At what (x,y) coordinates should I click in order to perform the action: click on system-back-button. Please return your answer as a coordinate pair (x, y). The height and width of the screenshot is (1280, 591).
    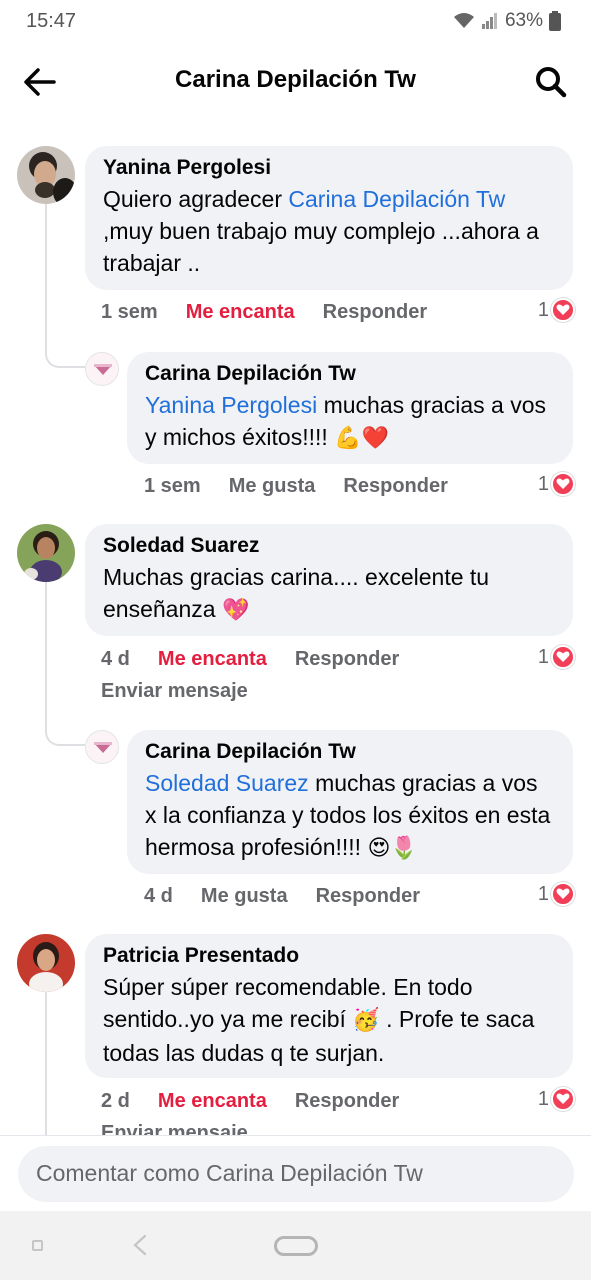
    Looking at the image, I should click on (140, 1245).